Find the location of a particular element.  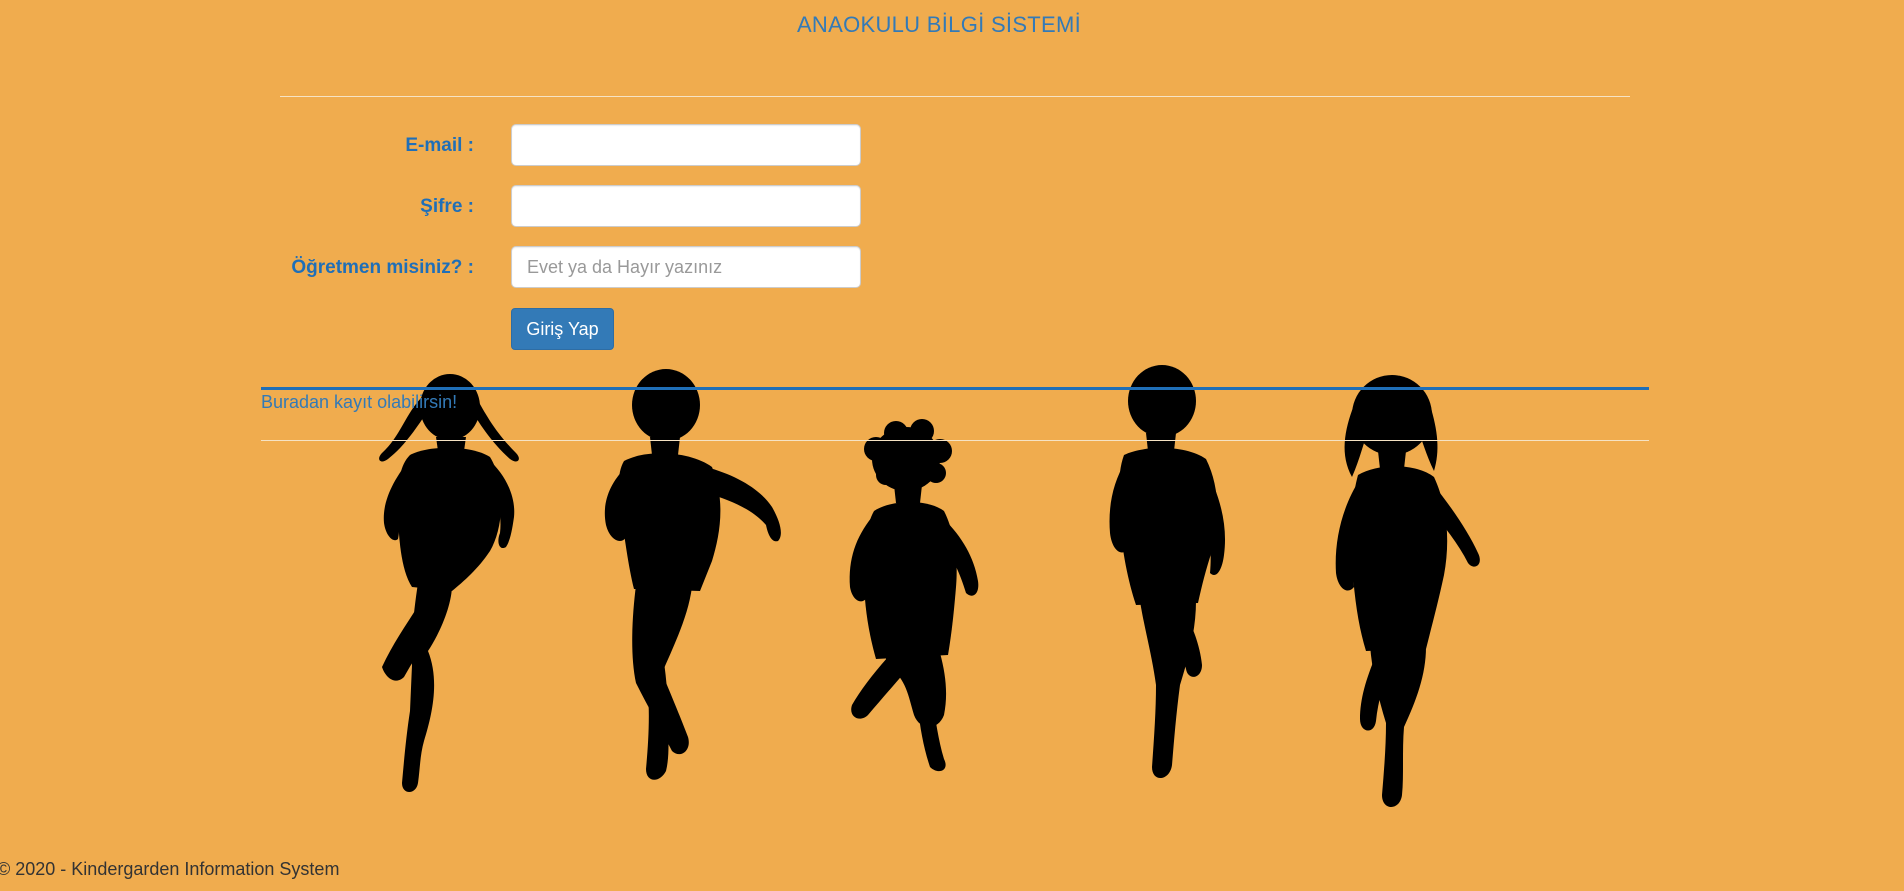

teacher-row: Öğretmen misiniz? : is located at coordinates (450, 268).